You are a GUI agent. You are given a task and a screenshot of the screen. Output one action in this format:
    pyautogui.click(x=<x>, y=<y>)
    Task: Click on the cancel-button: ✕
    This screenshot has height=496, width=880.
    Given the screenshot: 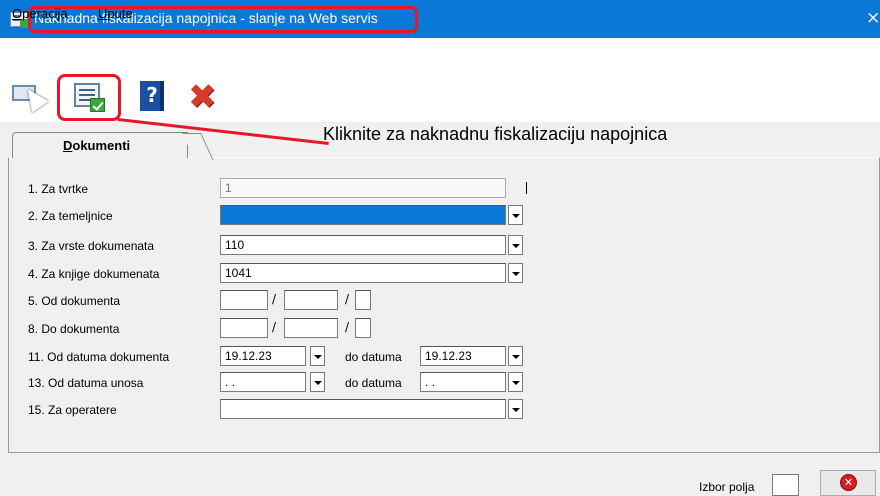 What is the action you would take?
    pyautogui.click(x=848, y=483)
    